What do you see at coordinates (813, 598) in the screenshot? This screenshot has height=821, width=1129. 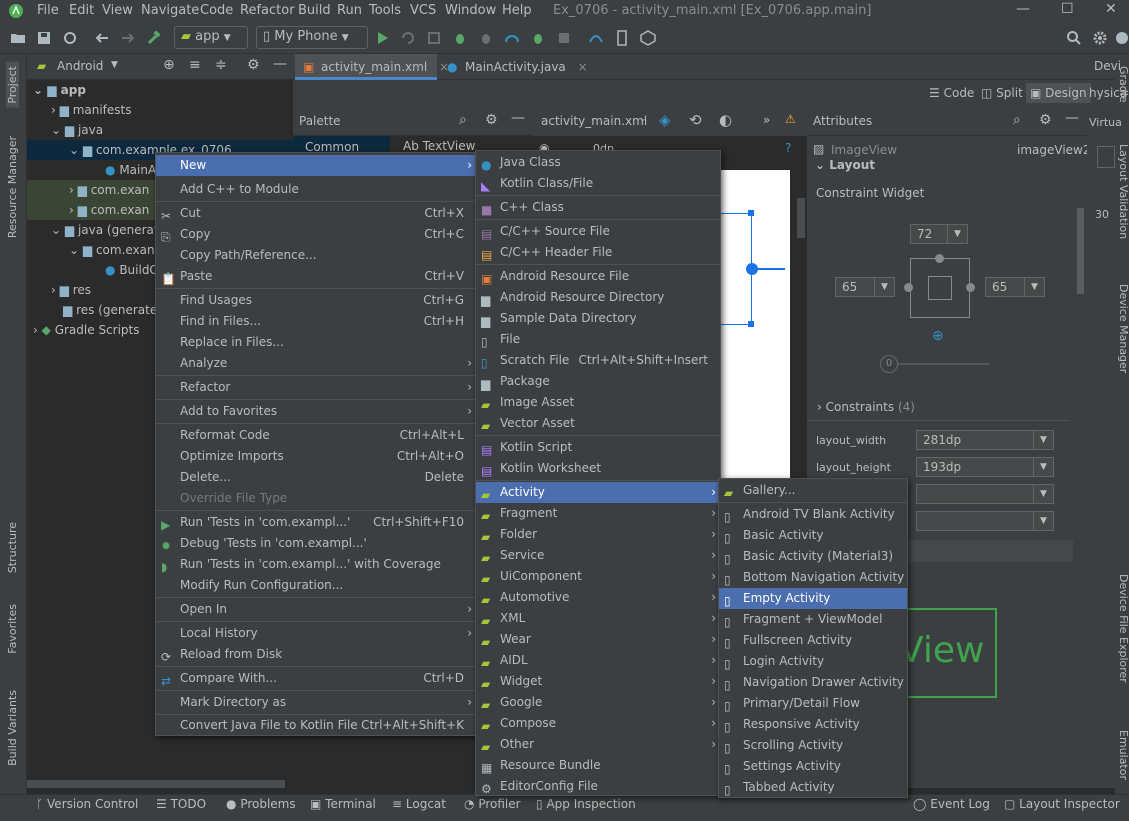 I see `menu-item-empty-activity: ▯ Empty Activity` at bounding box center [813, 598].